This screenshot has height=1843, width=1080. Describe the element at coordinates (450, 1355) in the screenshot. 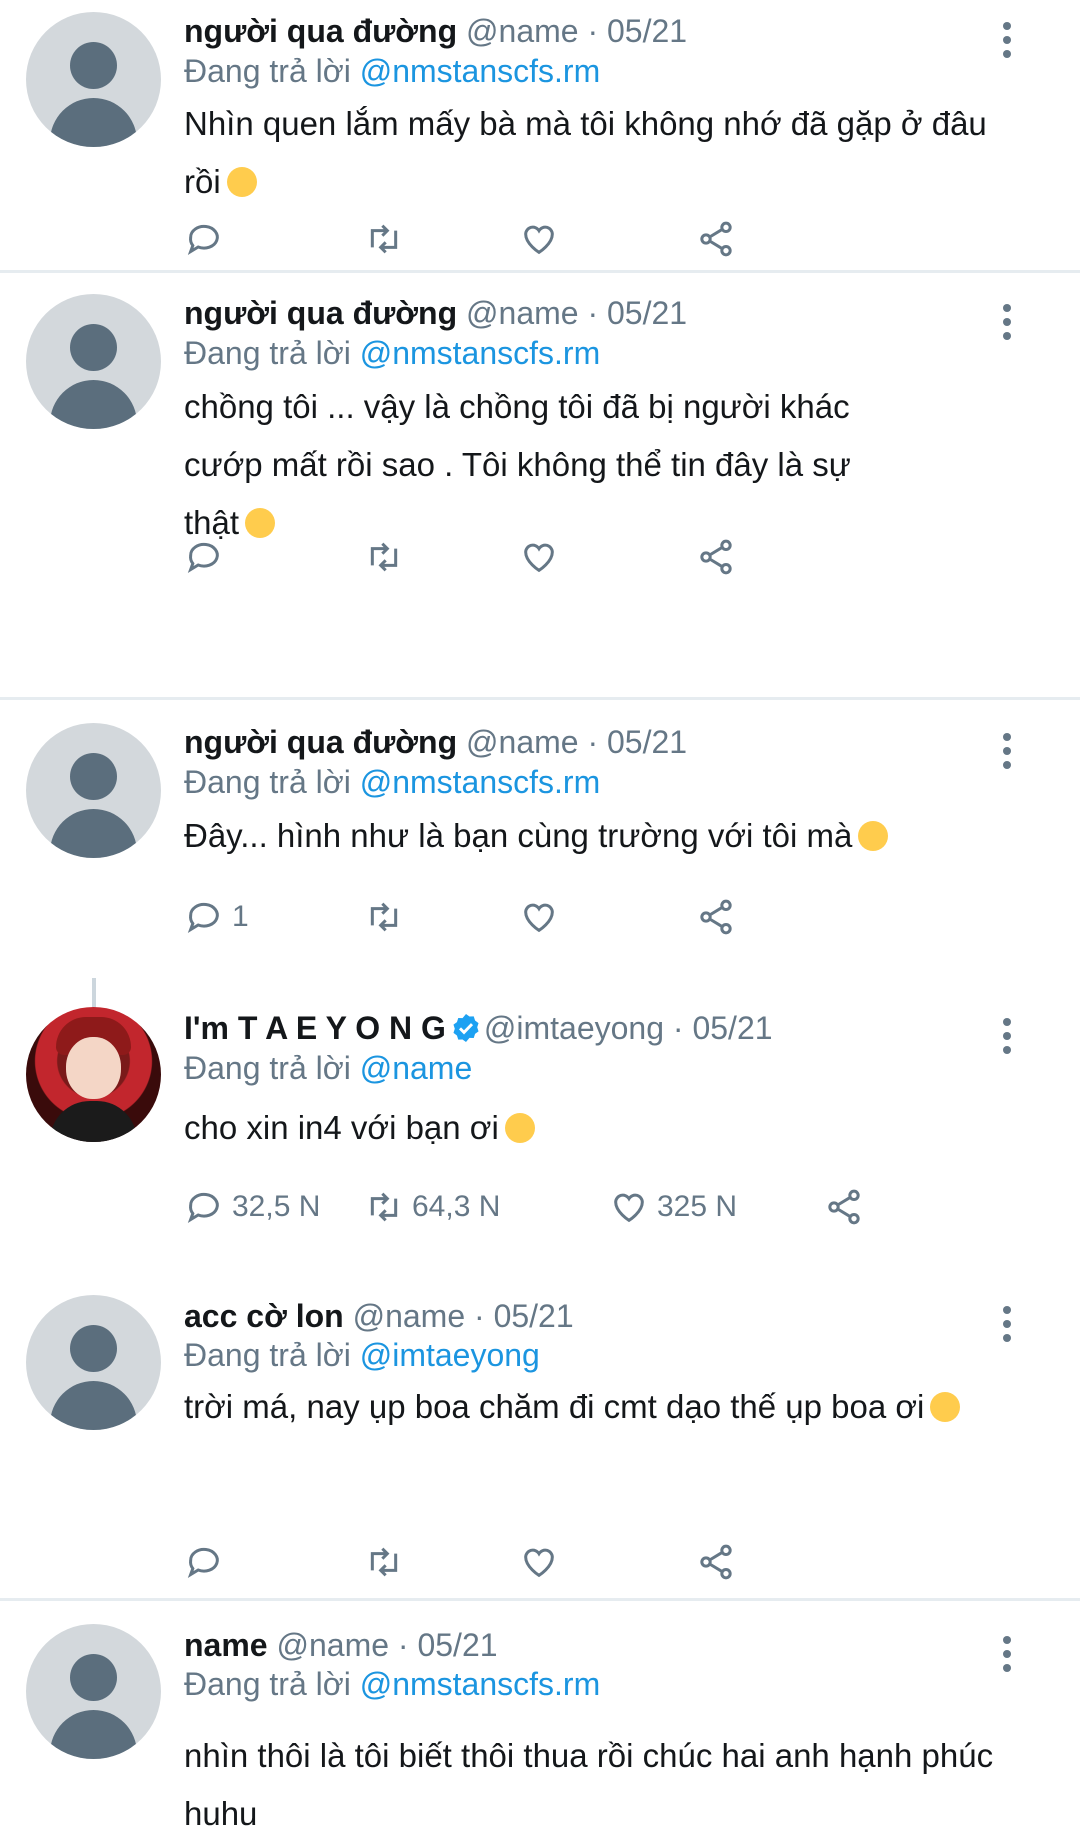

I see `mention-link: @imtaeyong` at that location.